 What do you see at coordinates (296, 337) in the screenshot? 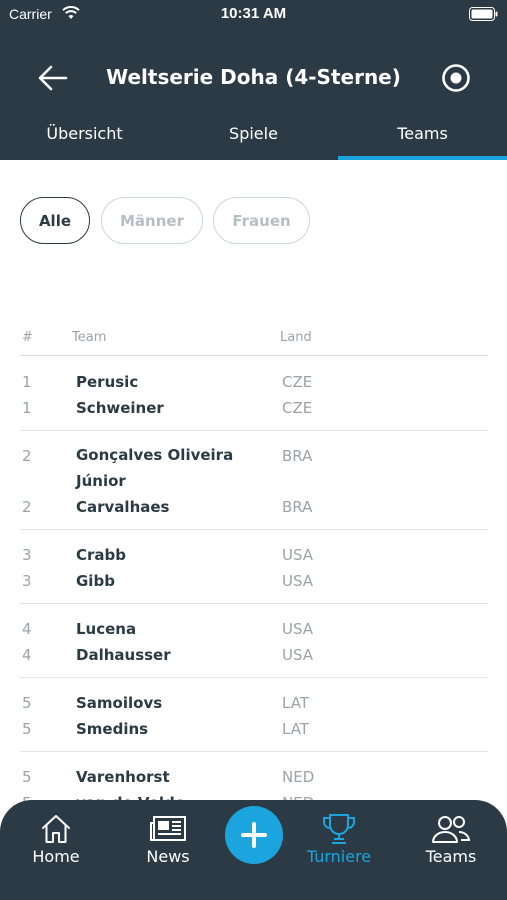
I see `column-header-land: Land` at bounding box center [296, 337].